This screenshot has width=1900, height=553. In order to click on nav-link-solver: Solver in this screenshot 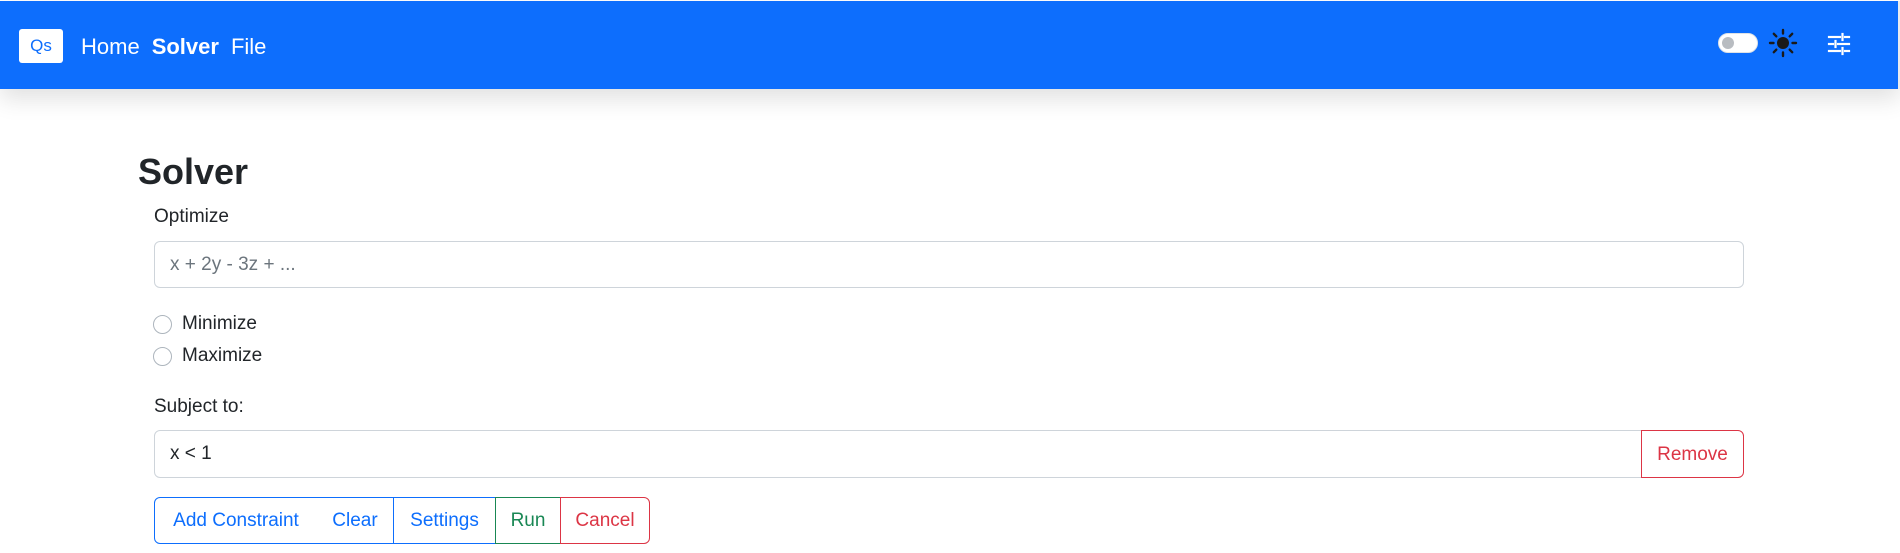, I will do `click(185, 47)`.